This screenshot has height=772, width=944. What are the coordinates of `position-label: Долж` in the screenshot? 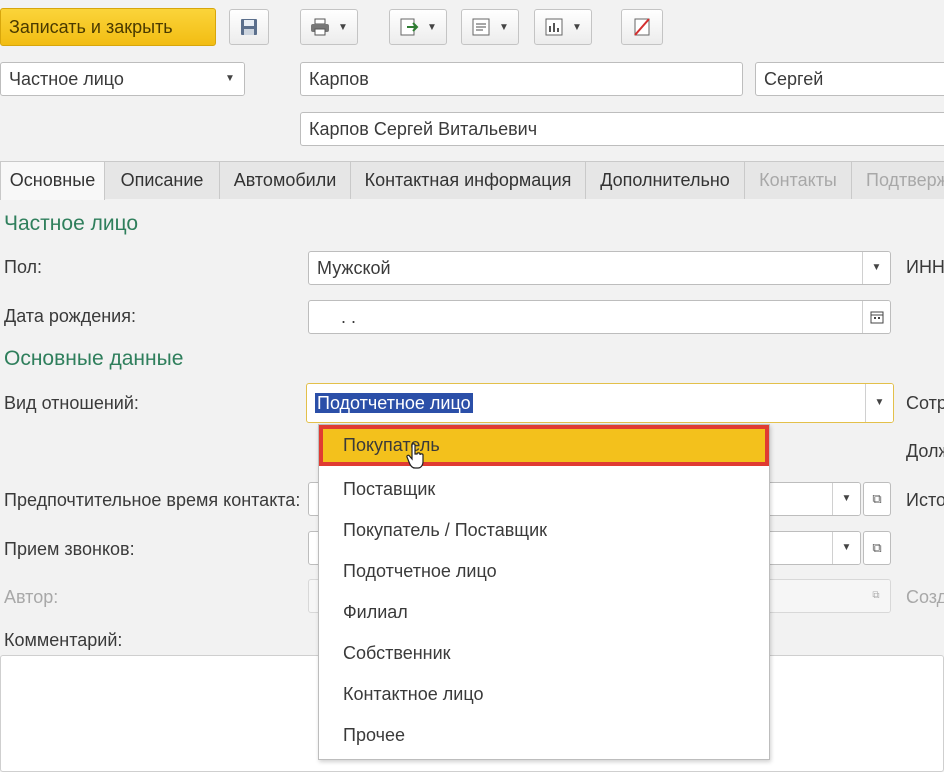 It's located at (925, 451).